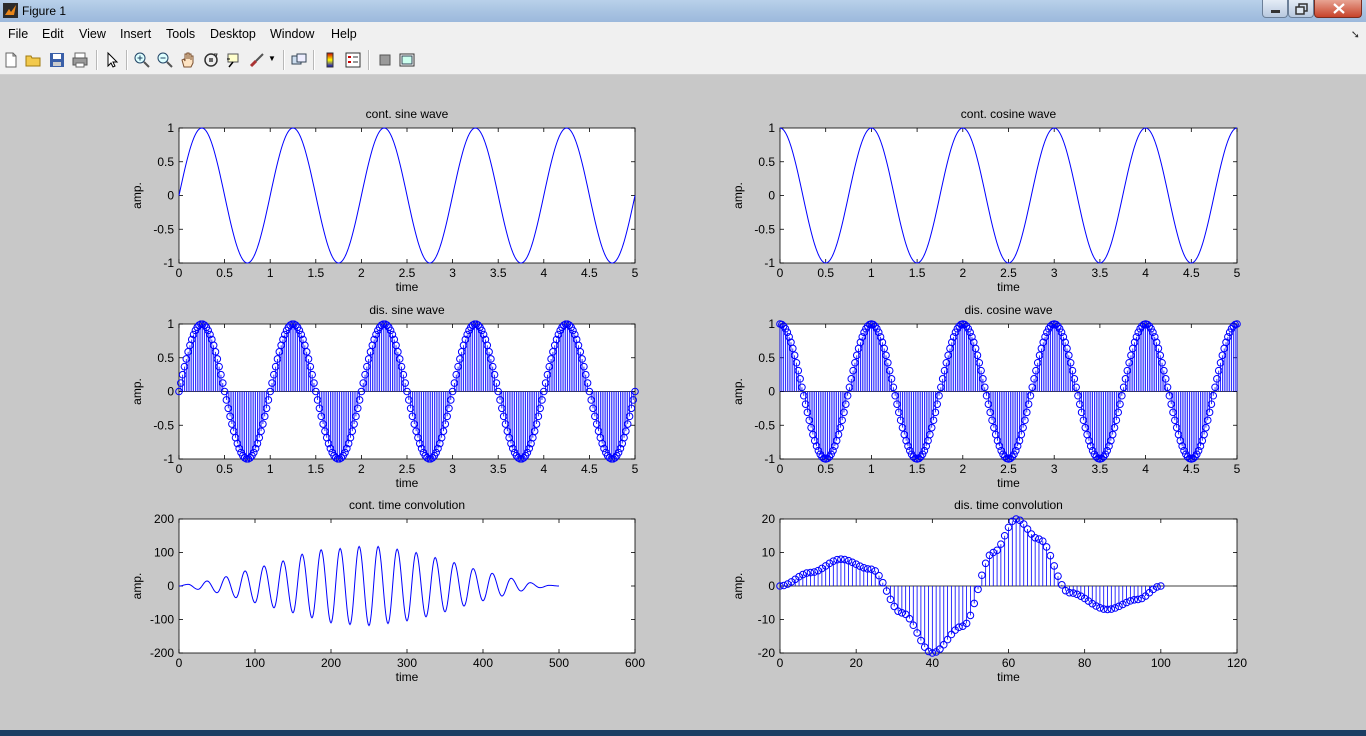 This screenshot has height=736, width=1366. Describe the element at coordinates (180, 34) in the screenshot. I see `menu-tools: Tools` at that location.